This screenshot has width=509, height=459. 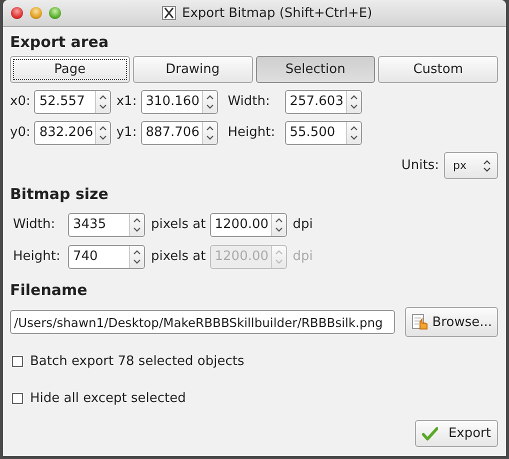 What do you see at coordinates (179, 132) in the screenshot?
I see `spin-field: 887.706` at bounding box center [179, 132].